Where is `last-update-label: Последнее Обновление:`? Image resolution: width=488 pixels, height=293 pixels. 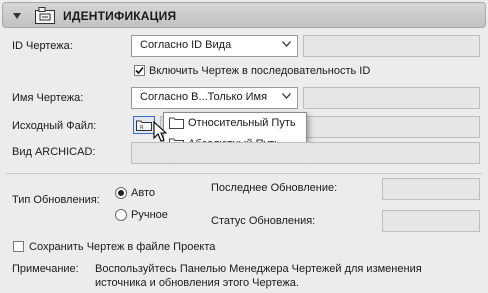 last-update-label: Последнее Обновление: is located at coordinates (274, 188).